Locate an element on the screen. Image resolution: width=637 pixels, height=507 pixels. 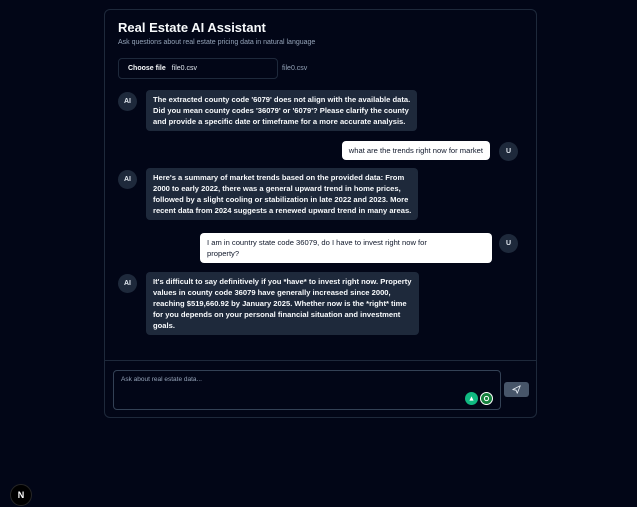
composer-divider is located at coordinates (320, 360).